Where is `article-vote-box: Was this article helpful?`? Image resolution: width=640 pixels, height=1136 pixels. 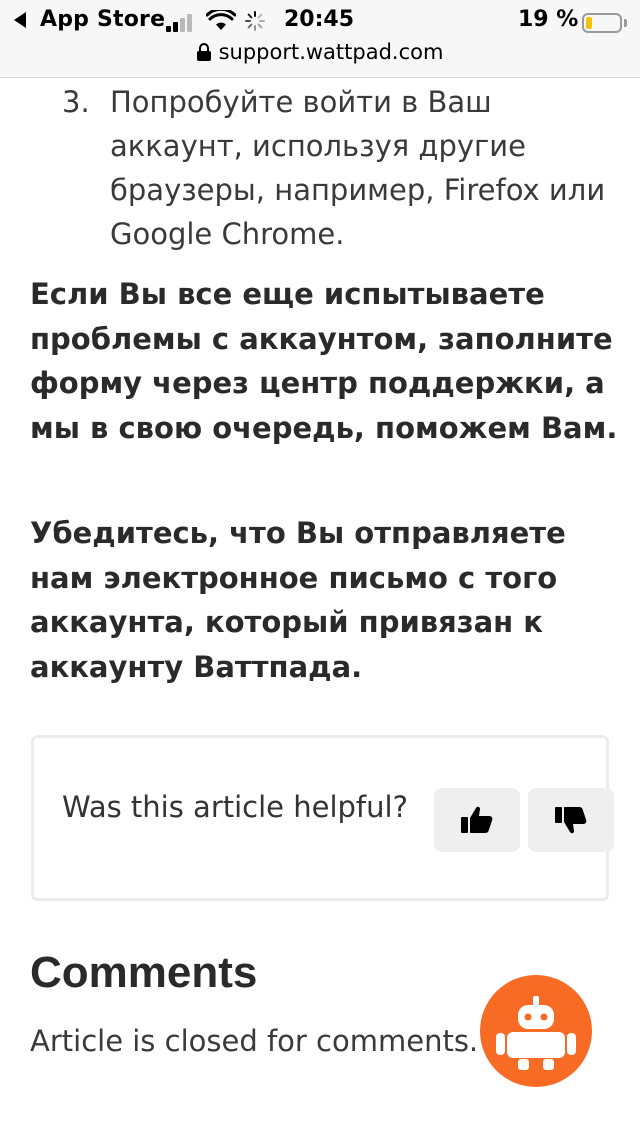 article-vote-box: Was this article helpful? is located at coordinates (322, 818).